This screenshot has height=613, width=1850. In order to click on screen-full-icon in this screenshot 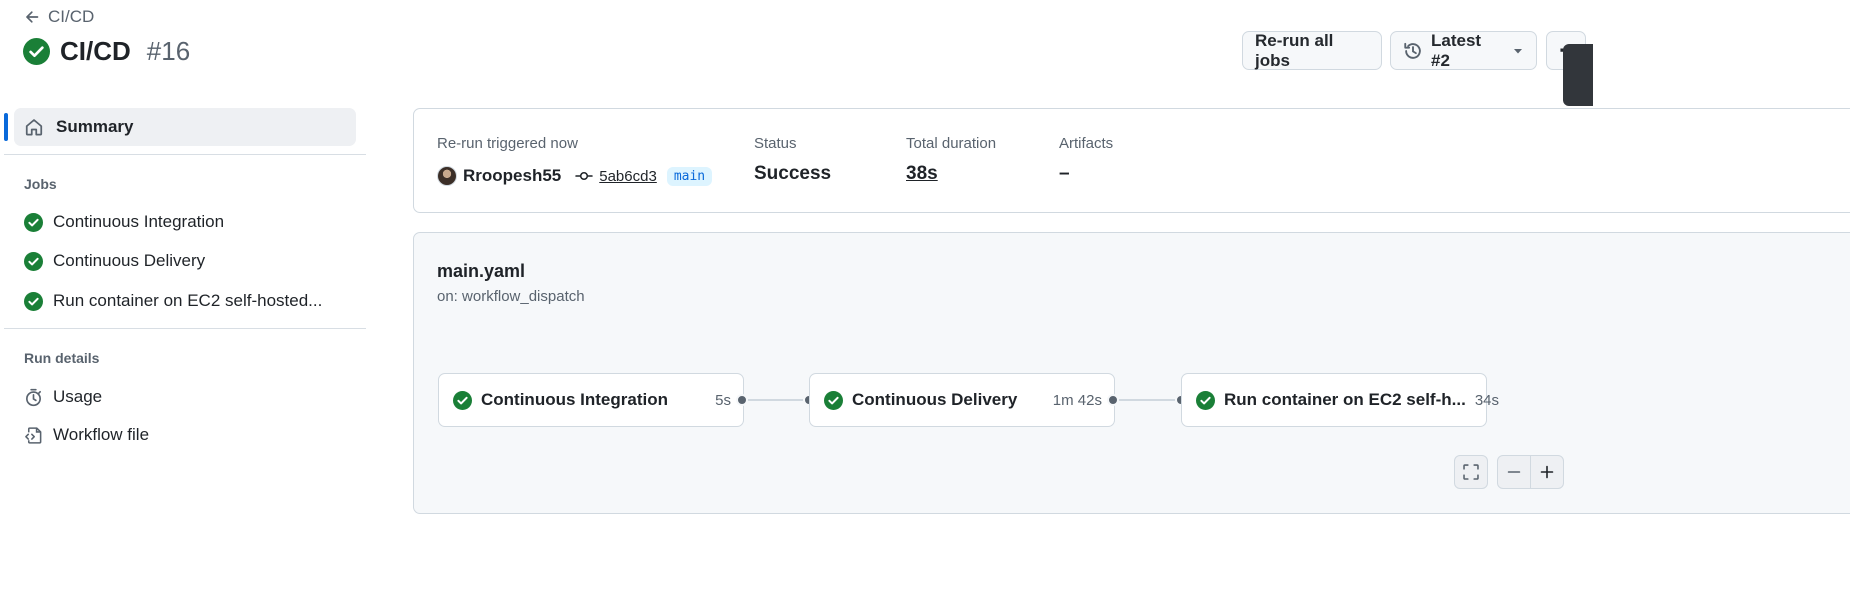, I will do `click(1471, 472)`.